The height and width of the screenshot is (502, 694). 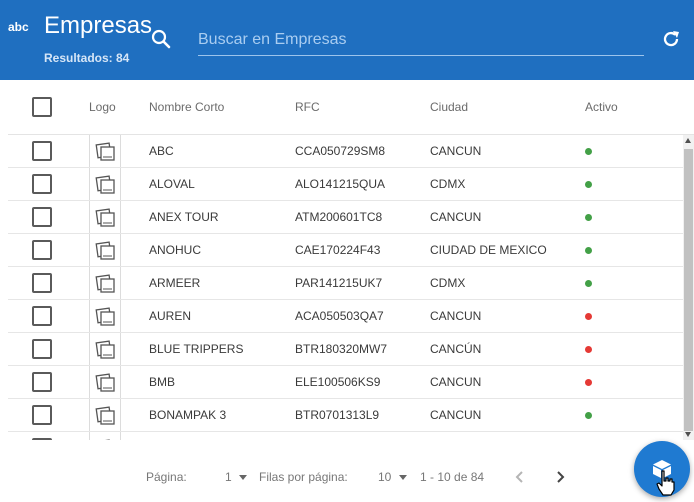 I want to click on table-row: BONAMPAK 3 BTR0701313L9 CANCUN, so click(x=345, y=415).